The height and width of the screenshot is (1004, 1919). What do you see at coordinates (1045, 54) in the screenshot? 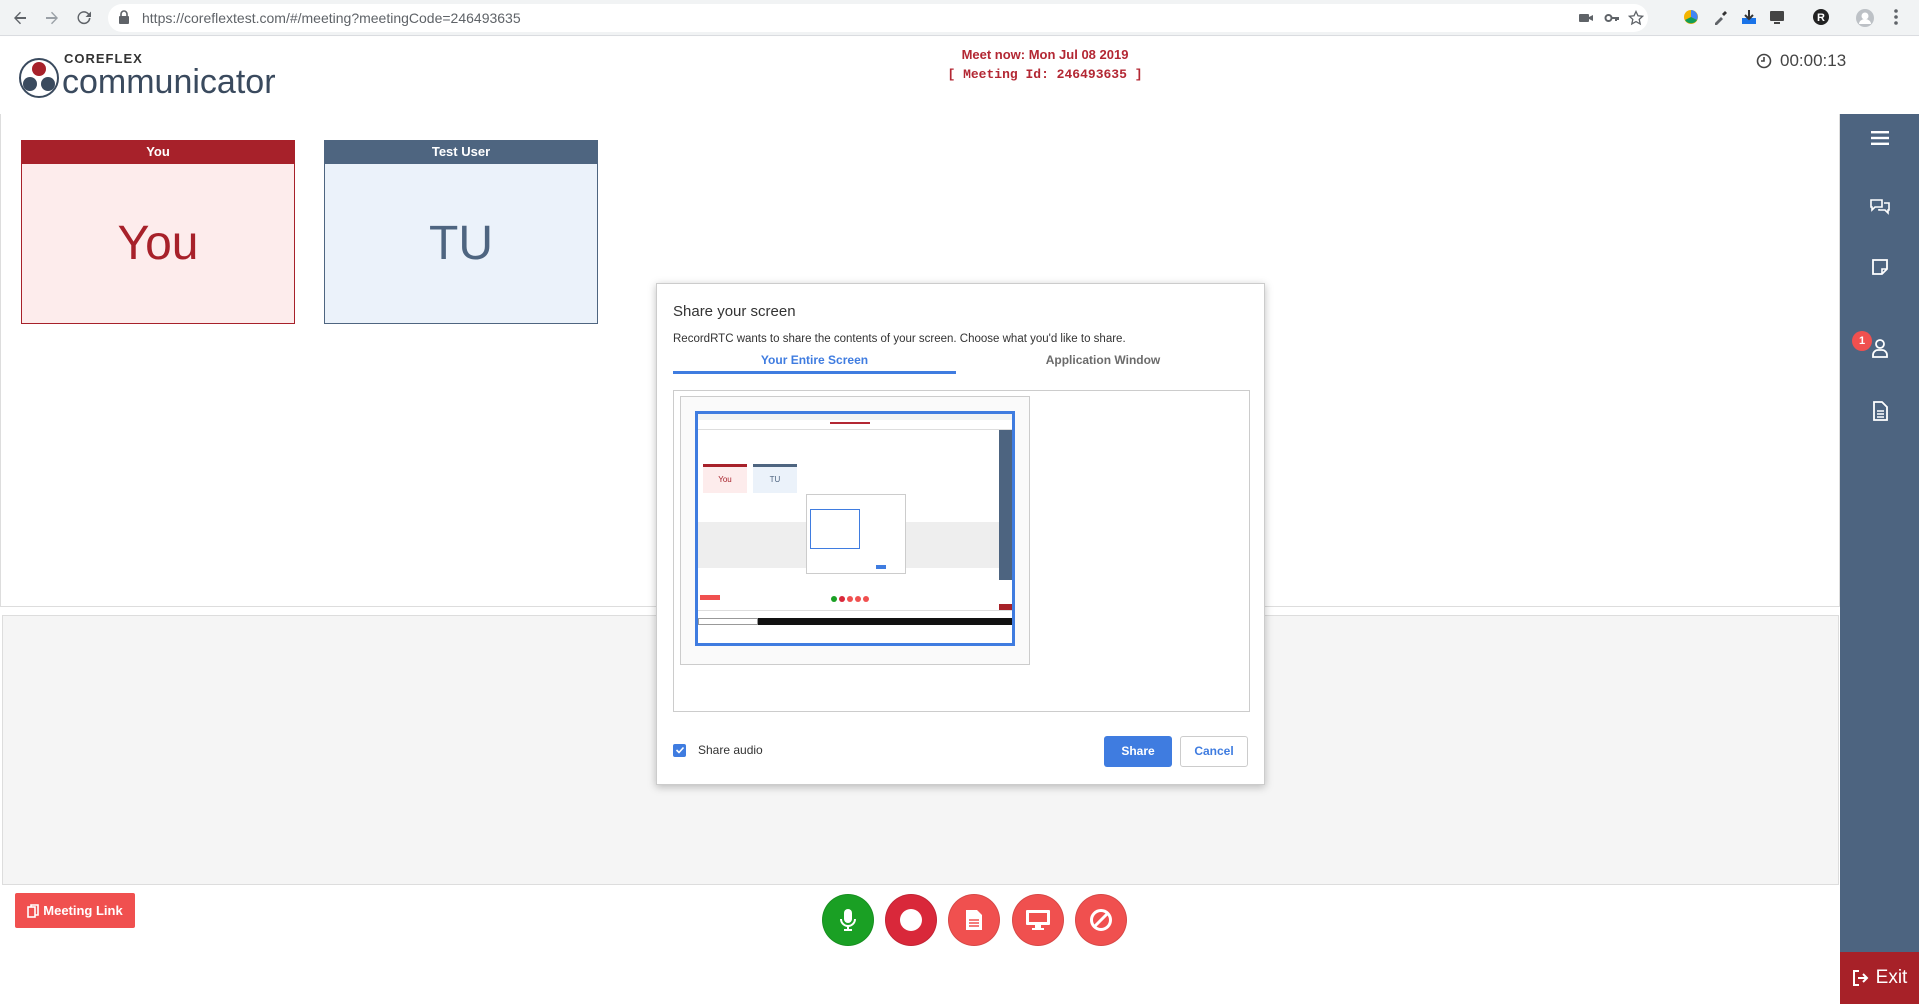
I see `meet-now-label: Meet now: Mon Jul 08 2019` at bounding box center [1045, 54].